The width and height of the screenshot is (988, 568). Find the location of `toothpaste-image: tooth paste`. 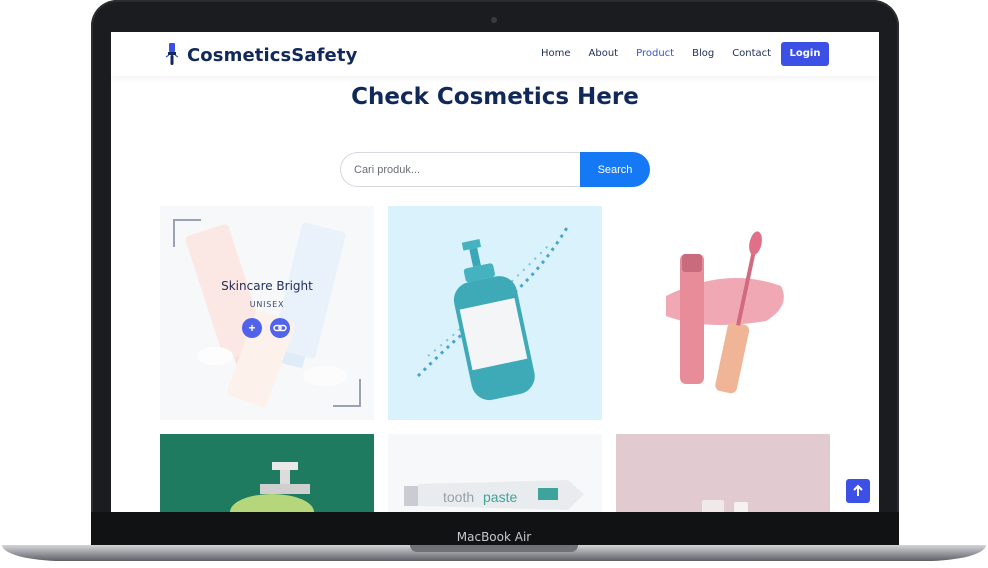

toothpaste-image: tooth paste is located at coordinates (495, 473).